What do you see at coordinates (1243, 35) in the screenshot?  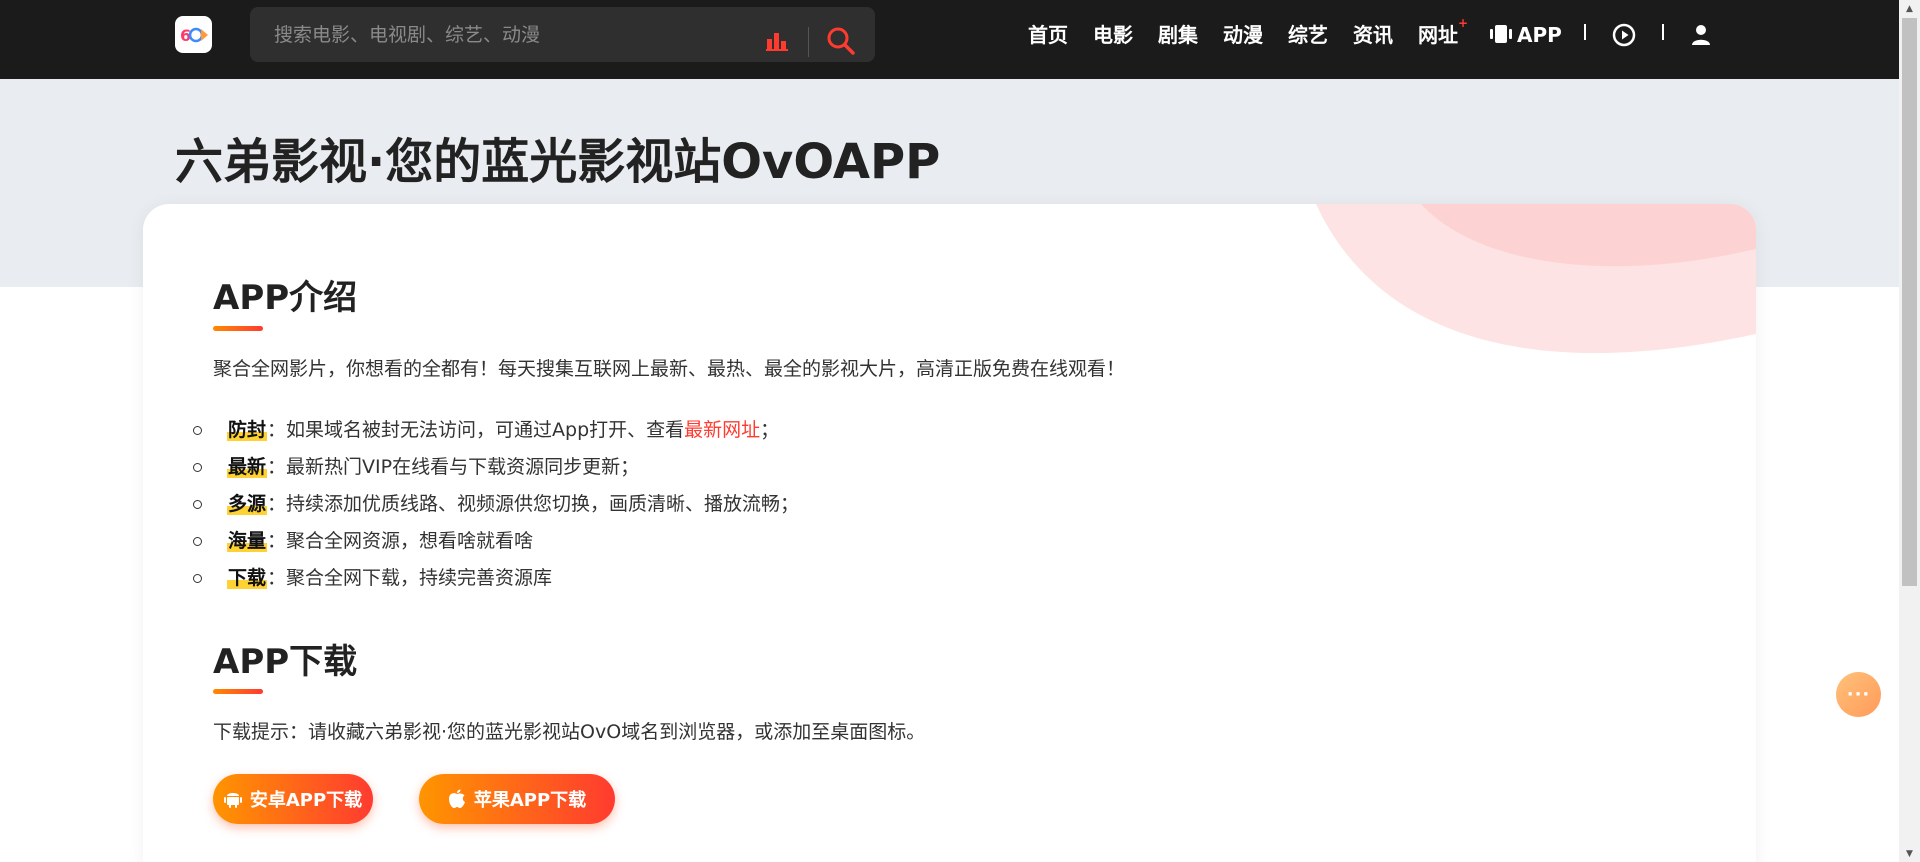 I see `nav-anime: 动漫` at bounding box center [1243, 35].